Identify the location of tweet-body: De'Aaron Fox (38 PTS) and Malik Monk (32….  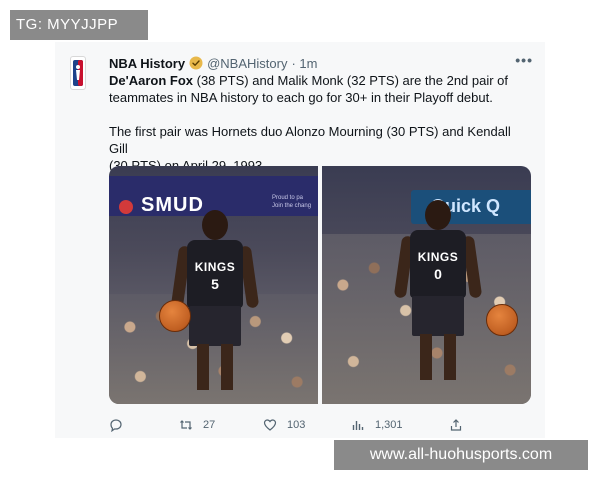
(319, 123).